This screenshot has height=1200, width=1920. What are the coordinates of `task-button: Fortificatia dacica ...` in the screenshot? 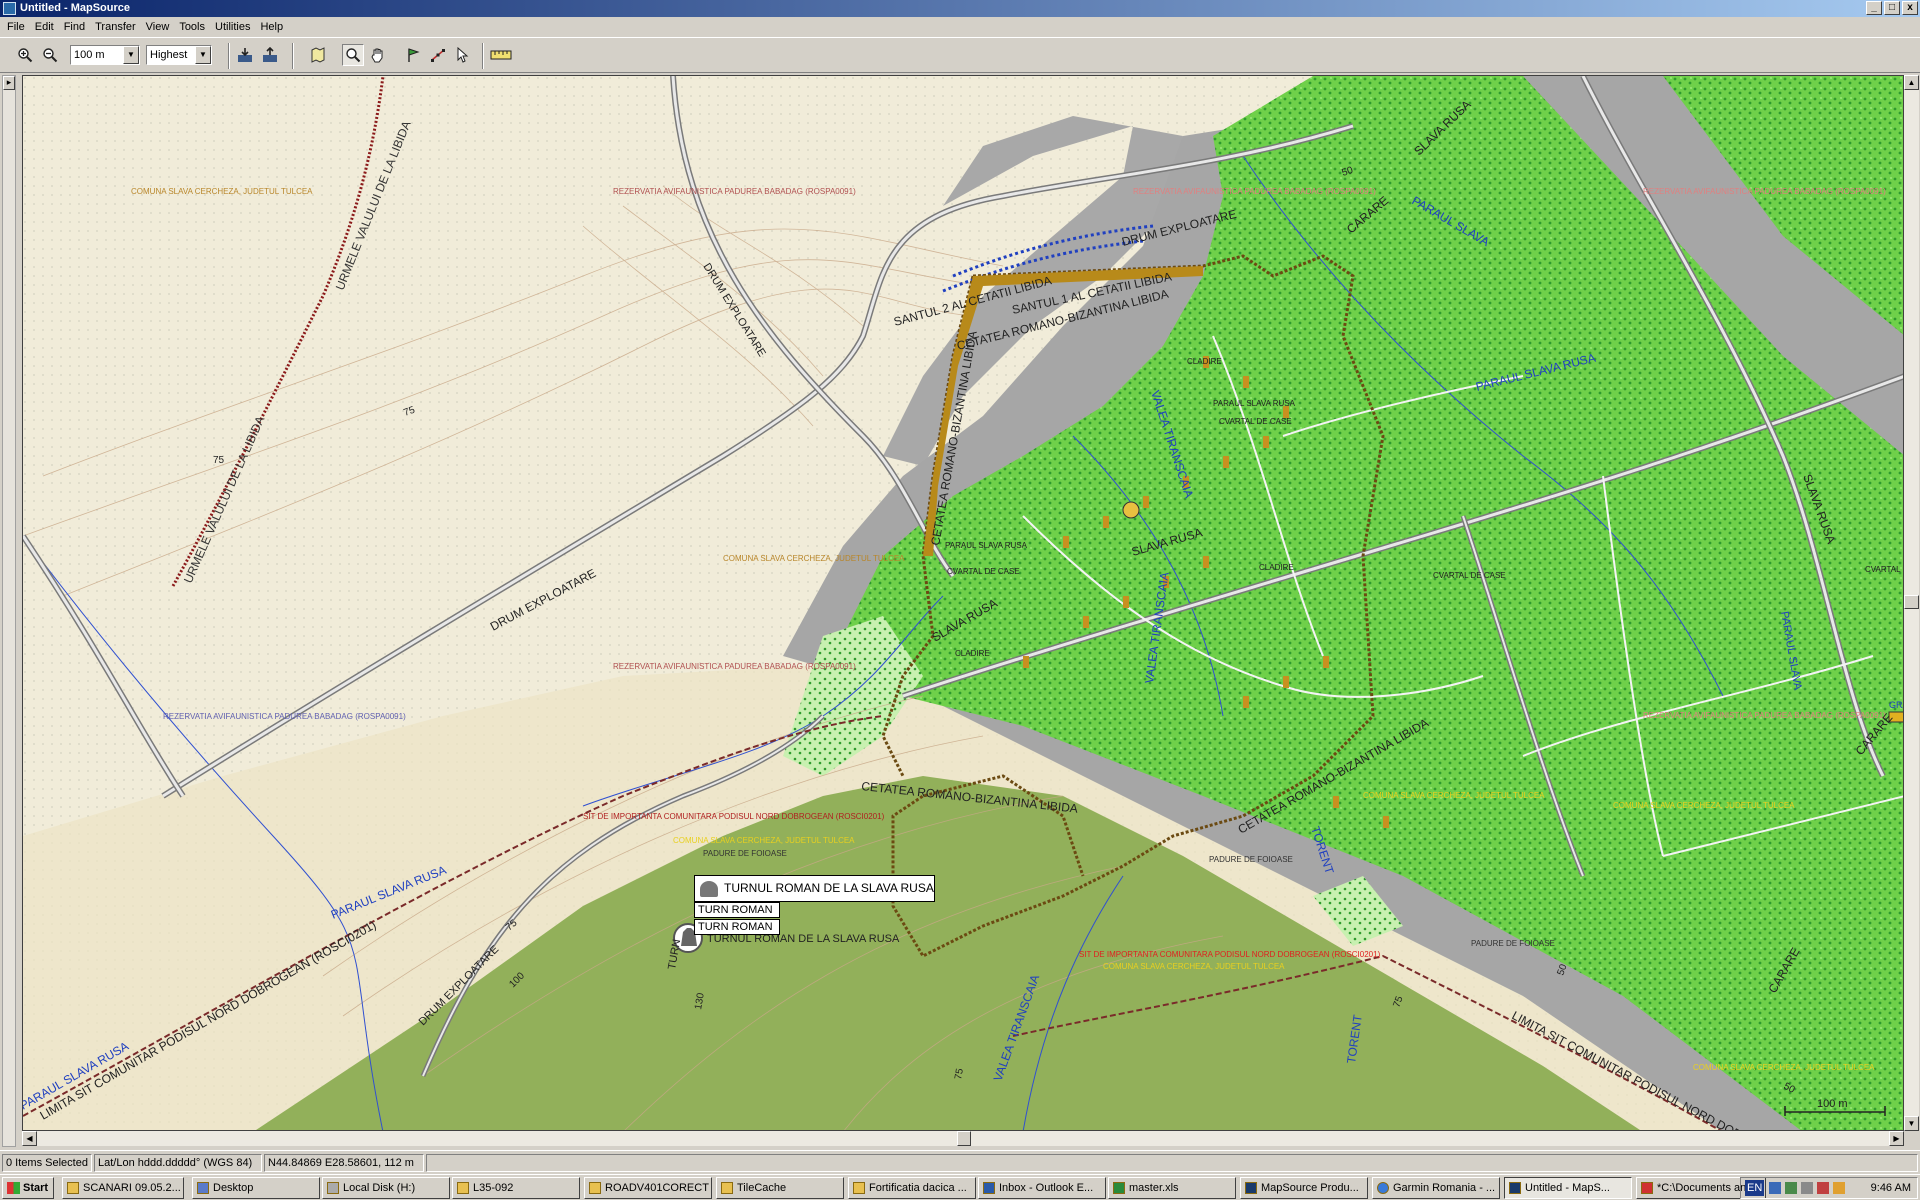 It's located at (912, 1188).